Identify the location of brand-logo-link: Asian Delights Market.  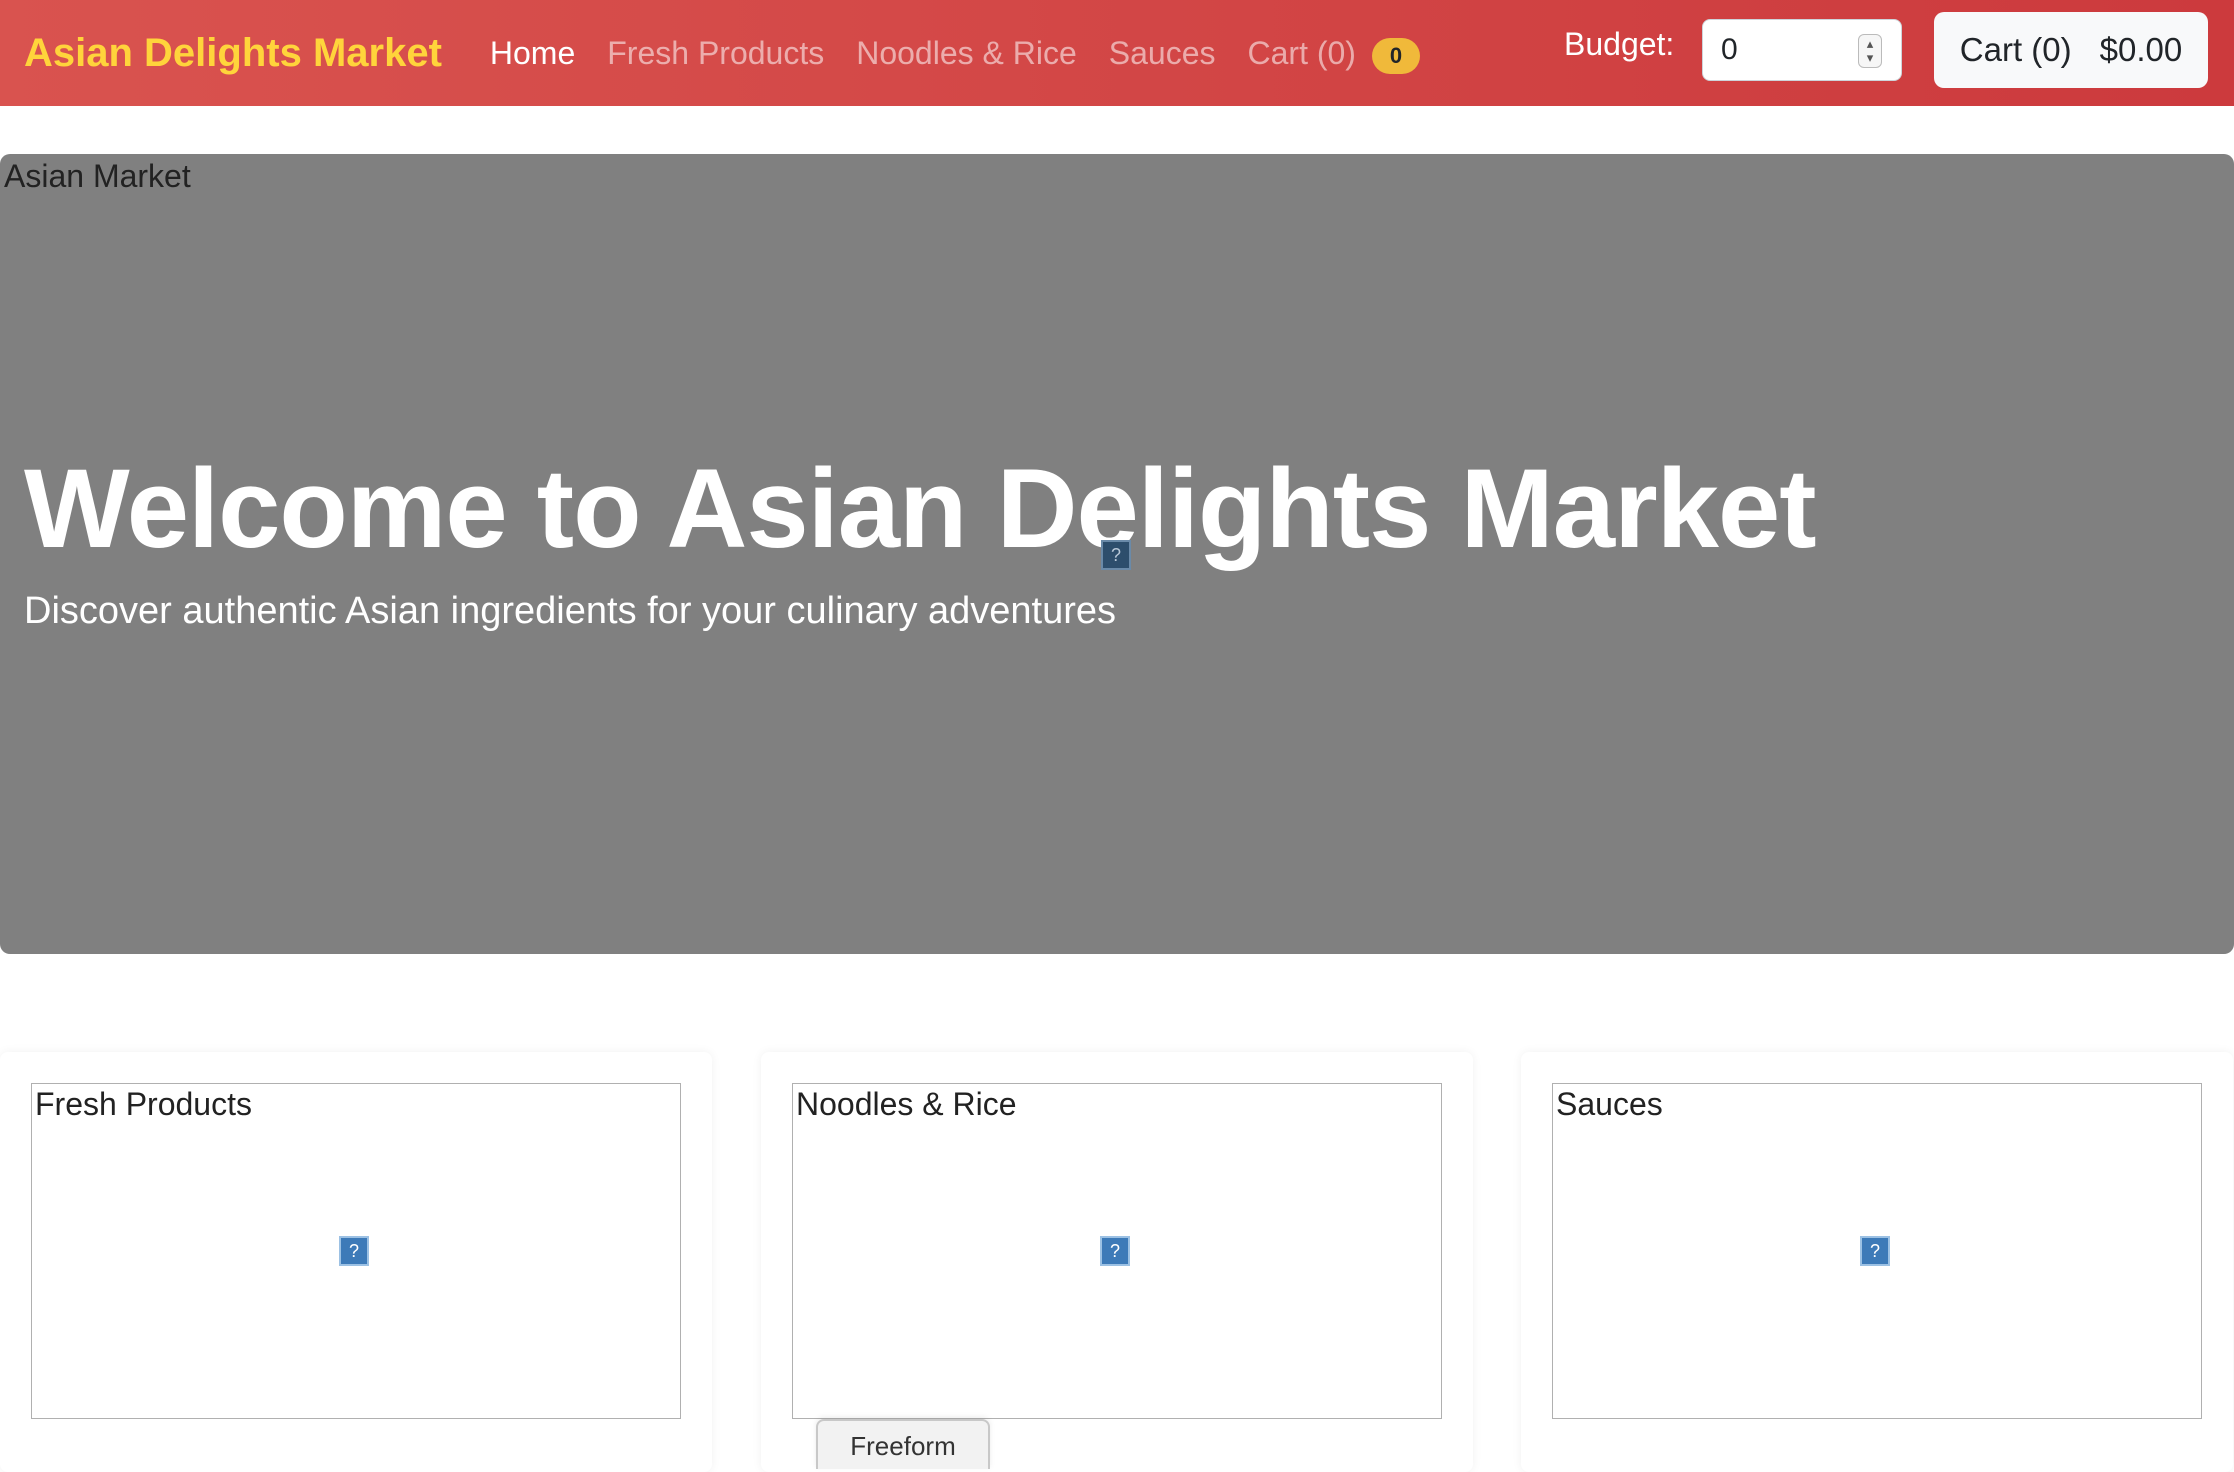
(233, 53).